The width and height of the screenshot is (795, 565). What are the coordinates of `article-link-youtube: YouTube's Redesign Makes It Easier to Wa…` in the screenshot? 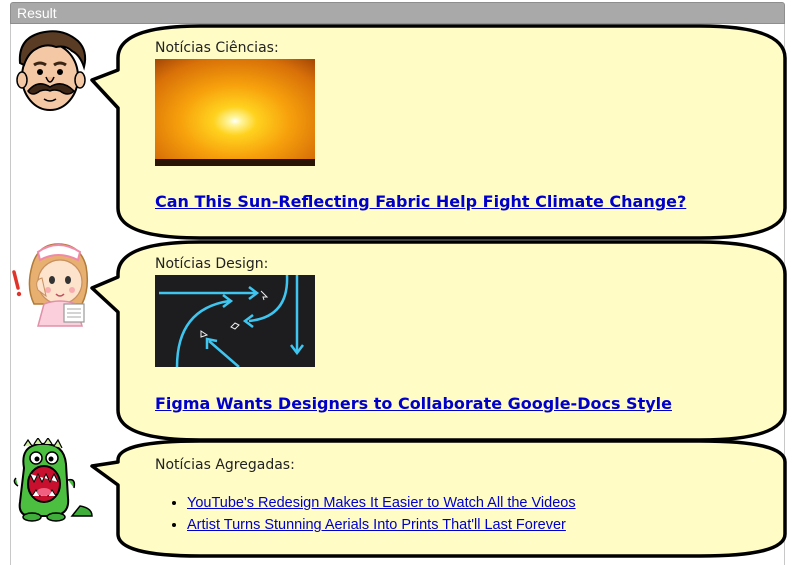 It's located at (381, 503).